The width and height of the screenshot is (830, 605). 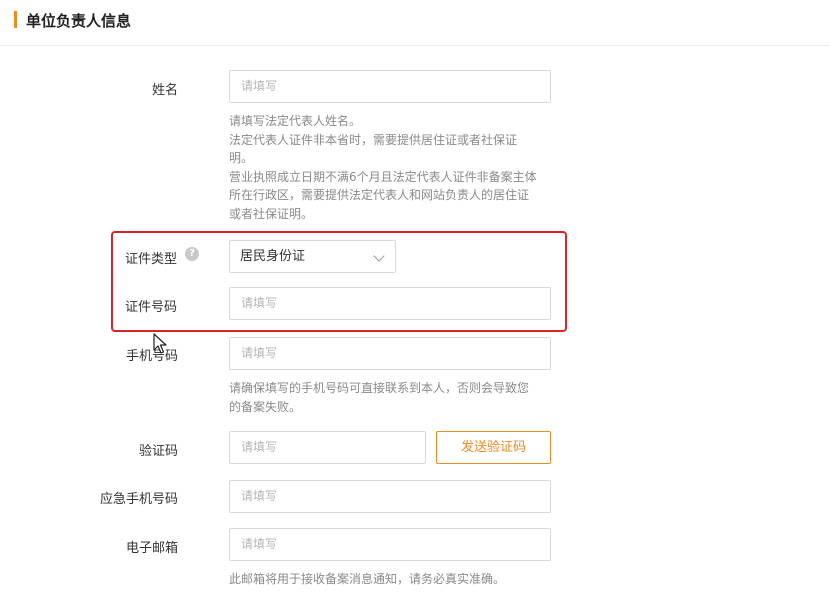 What do you see at coordinates (367, 579) in the screenshot?
I see `email-help-line: 此邮箱将用于接收备案消息通知，请务必真实准确。` at bounding box center [367, 579].